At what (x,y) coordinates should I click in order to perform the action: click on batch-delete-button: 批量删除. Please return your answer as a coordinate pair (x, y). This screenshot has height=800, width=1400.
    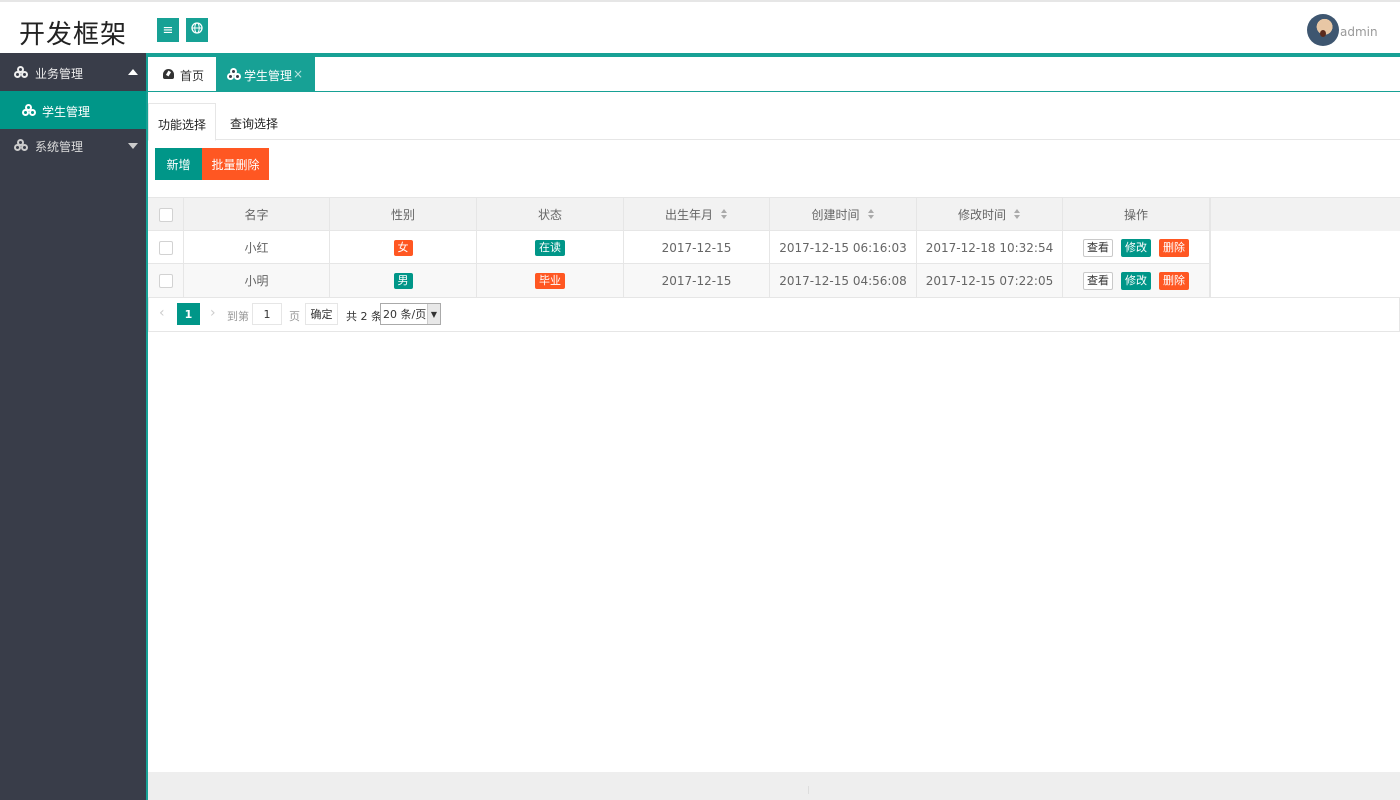
    Looking at the image, I should click on (235, 164).